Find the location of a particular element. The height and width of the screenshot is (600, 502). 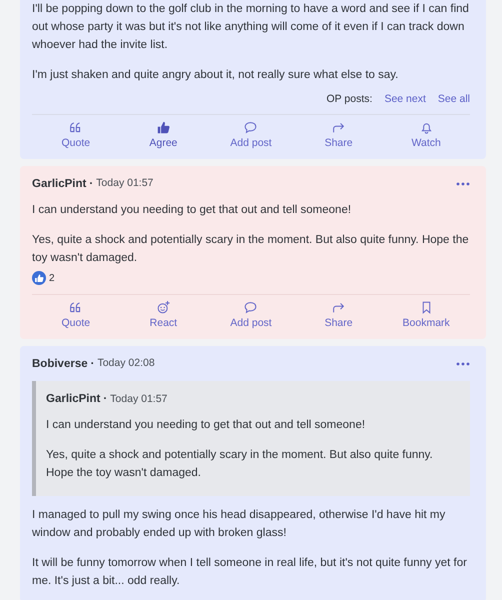

author-name: Bobiverse is located at coordinates (60, 364).